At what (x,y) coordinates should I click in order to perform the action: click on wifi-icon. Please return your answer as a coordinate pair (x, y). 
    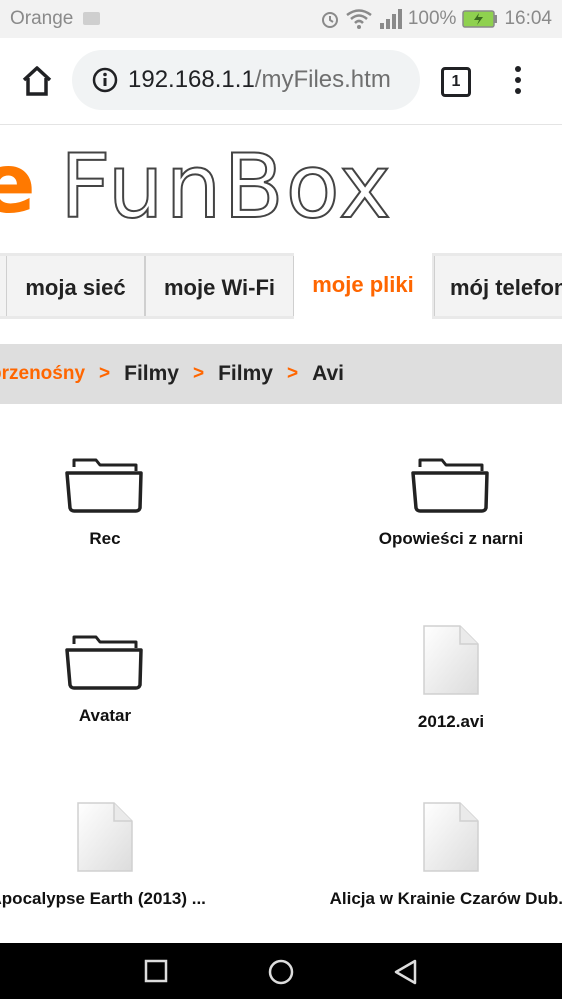
    Looking at the image, I should click on (359, 19).